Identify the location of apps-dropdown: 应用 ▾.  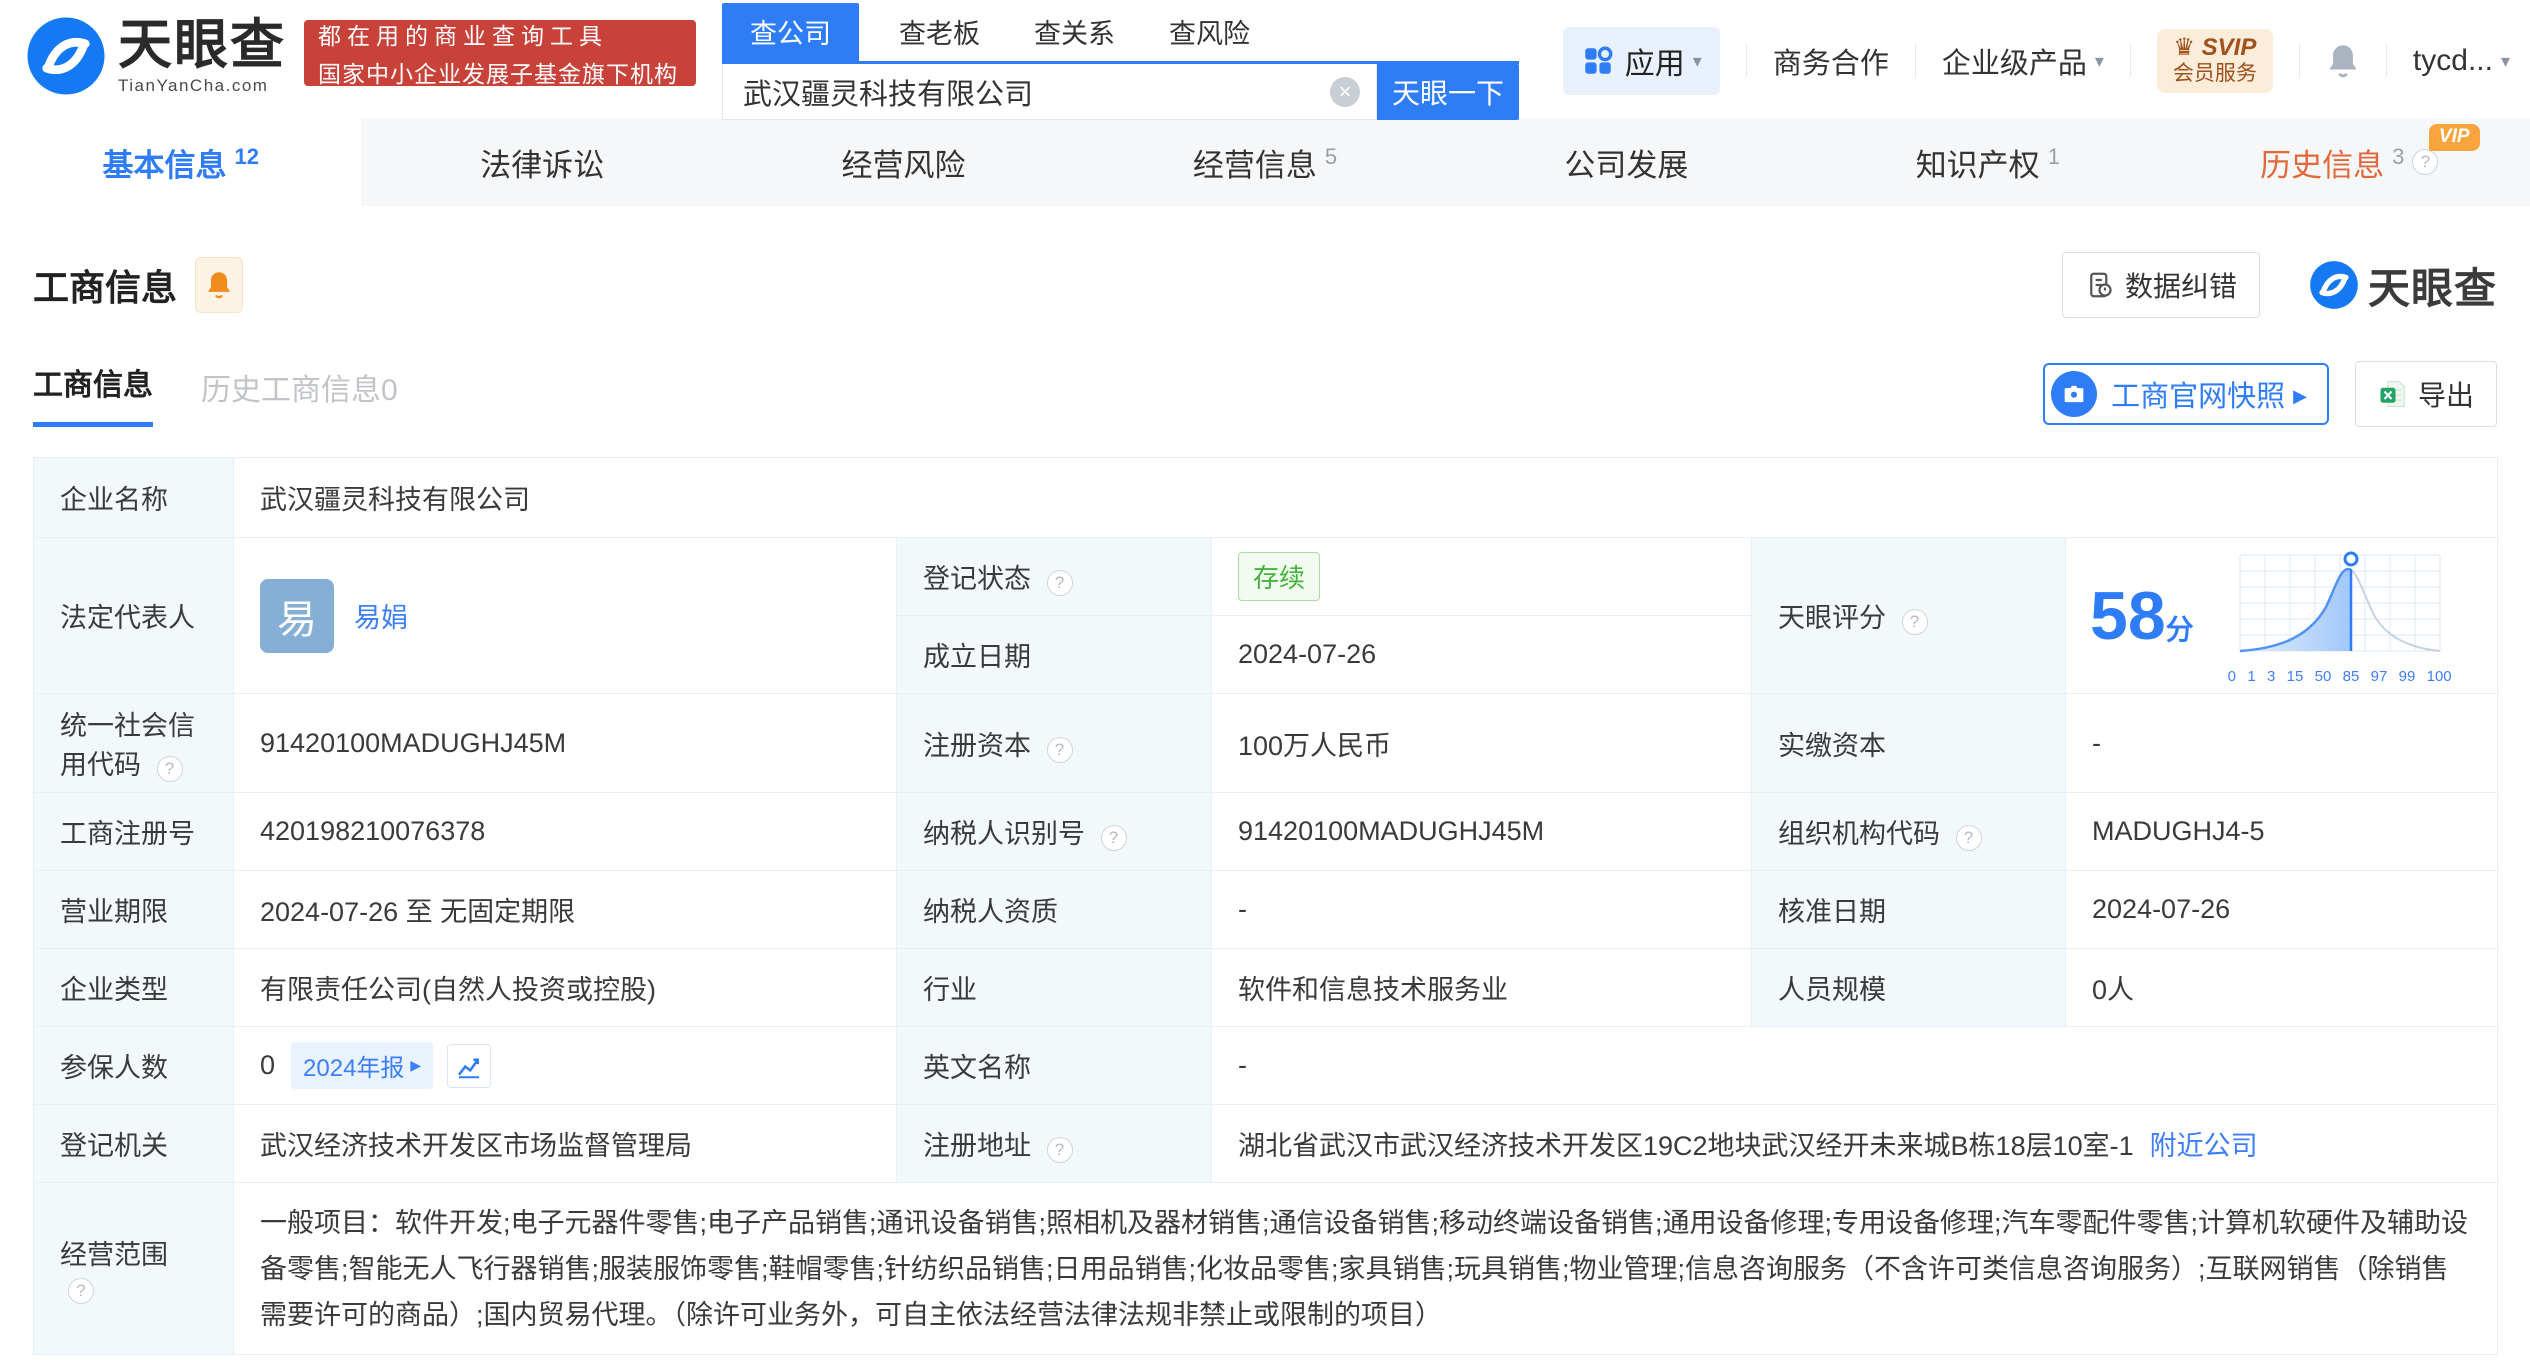
(1641, 61).